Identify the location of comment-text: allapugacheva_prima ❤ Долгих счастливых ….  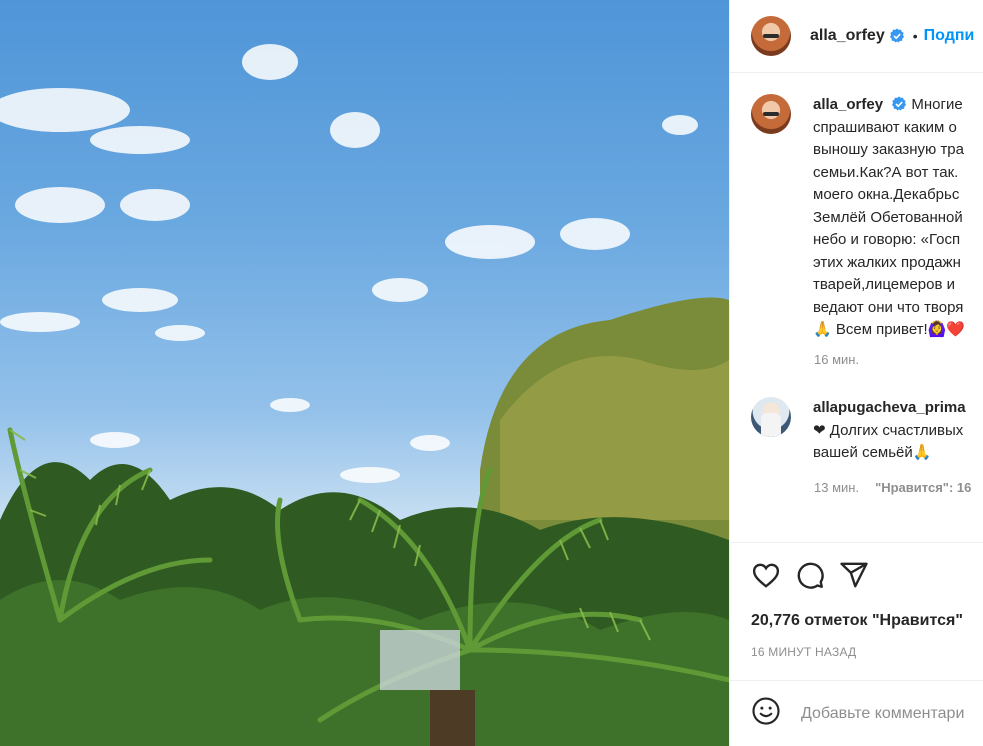
(889, 431).